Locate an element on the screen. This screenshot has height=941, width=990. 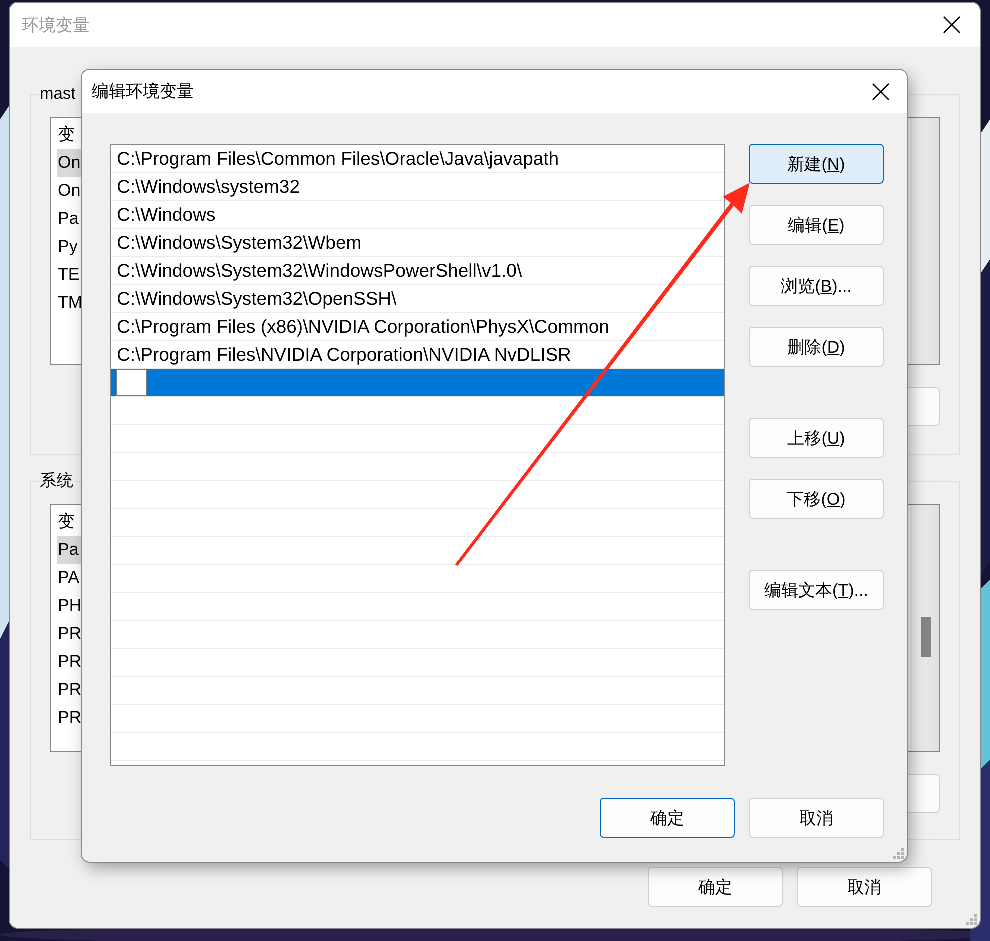
action-button: 上移(U) is located at coordinates (816, 438).